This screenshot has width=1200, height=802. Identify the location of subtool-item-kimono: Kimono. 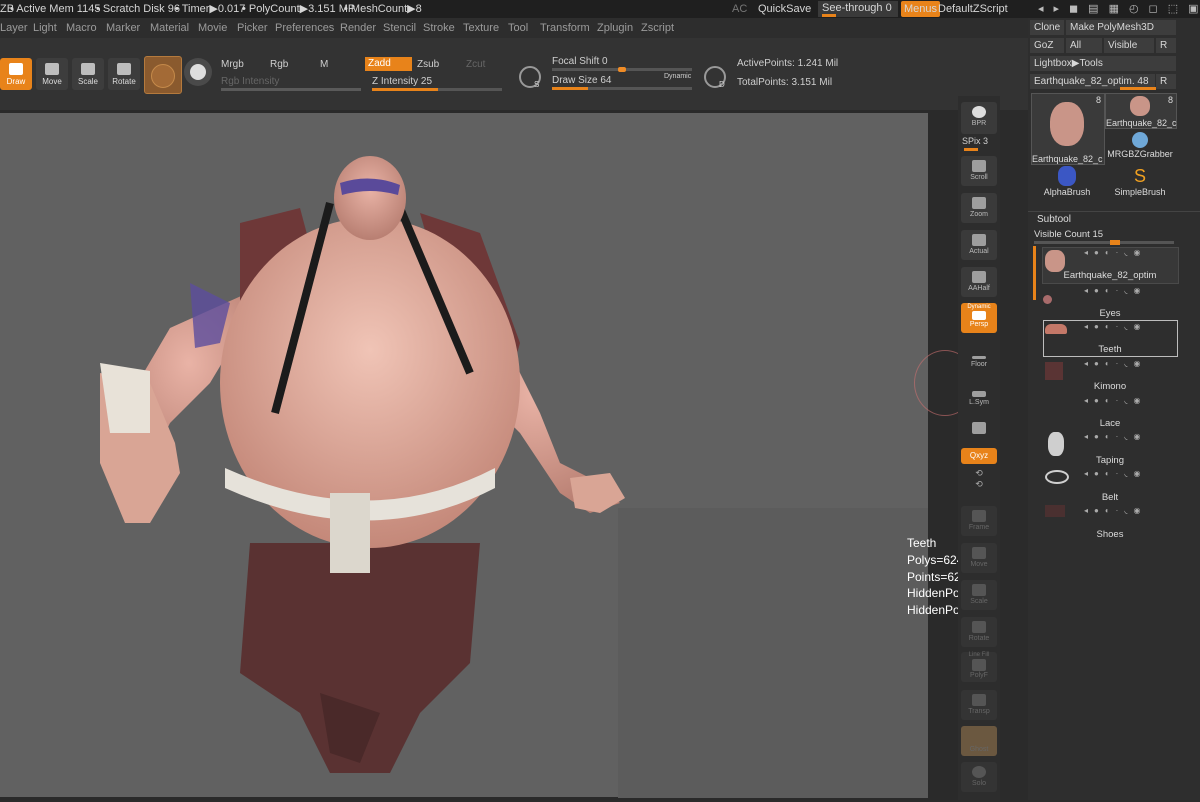
(1110, 386).